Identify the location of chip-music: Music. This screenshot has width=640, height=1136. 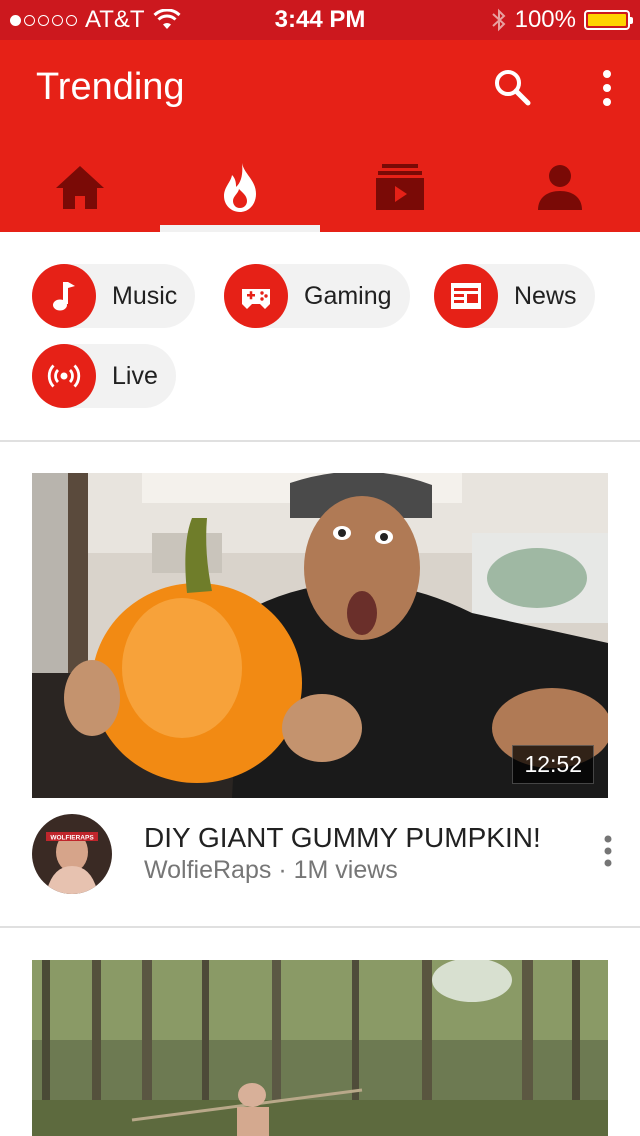
(114, 296).